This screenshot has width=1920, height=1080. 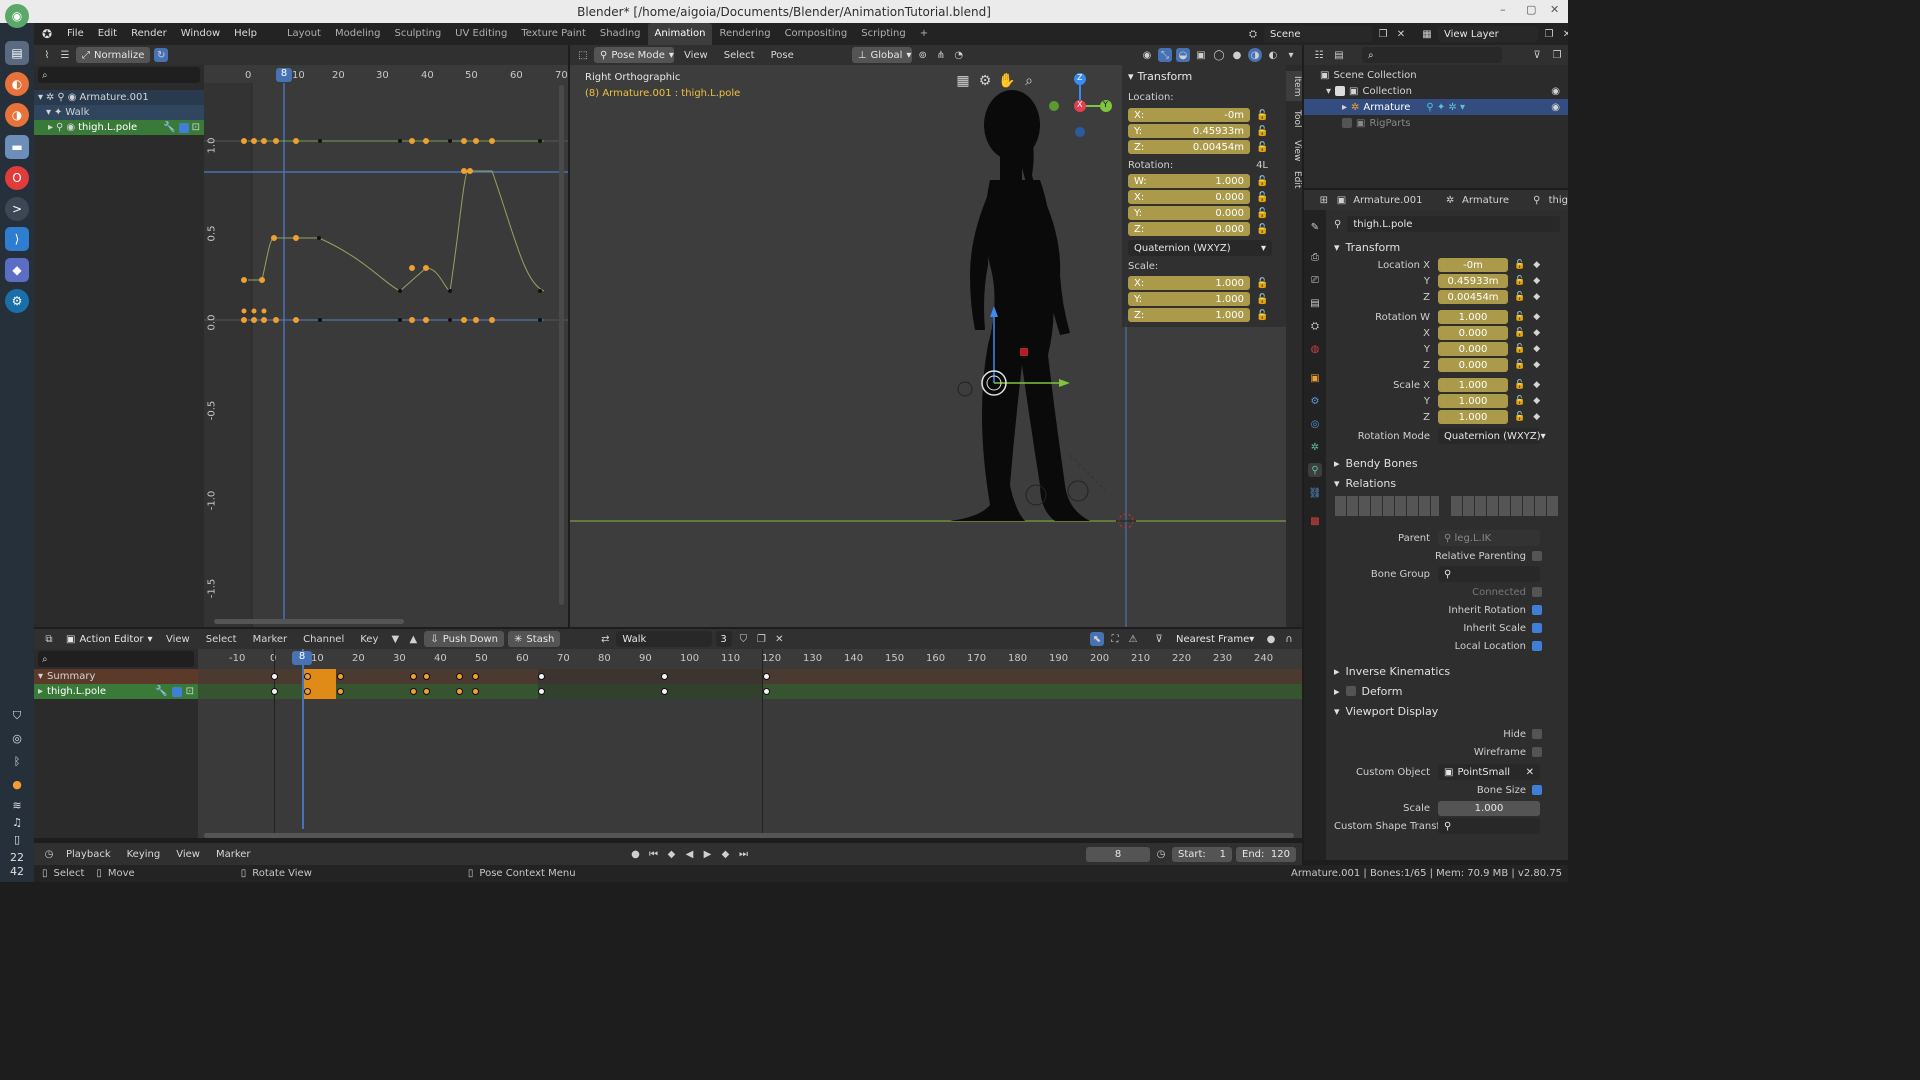 What do you see at coordinates (1315, 378) in the screenshot?
I see `object-tab-icon: ▣` at bounding box center [1315, 378].